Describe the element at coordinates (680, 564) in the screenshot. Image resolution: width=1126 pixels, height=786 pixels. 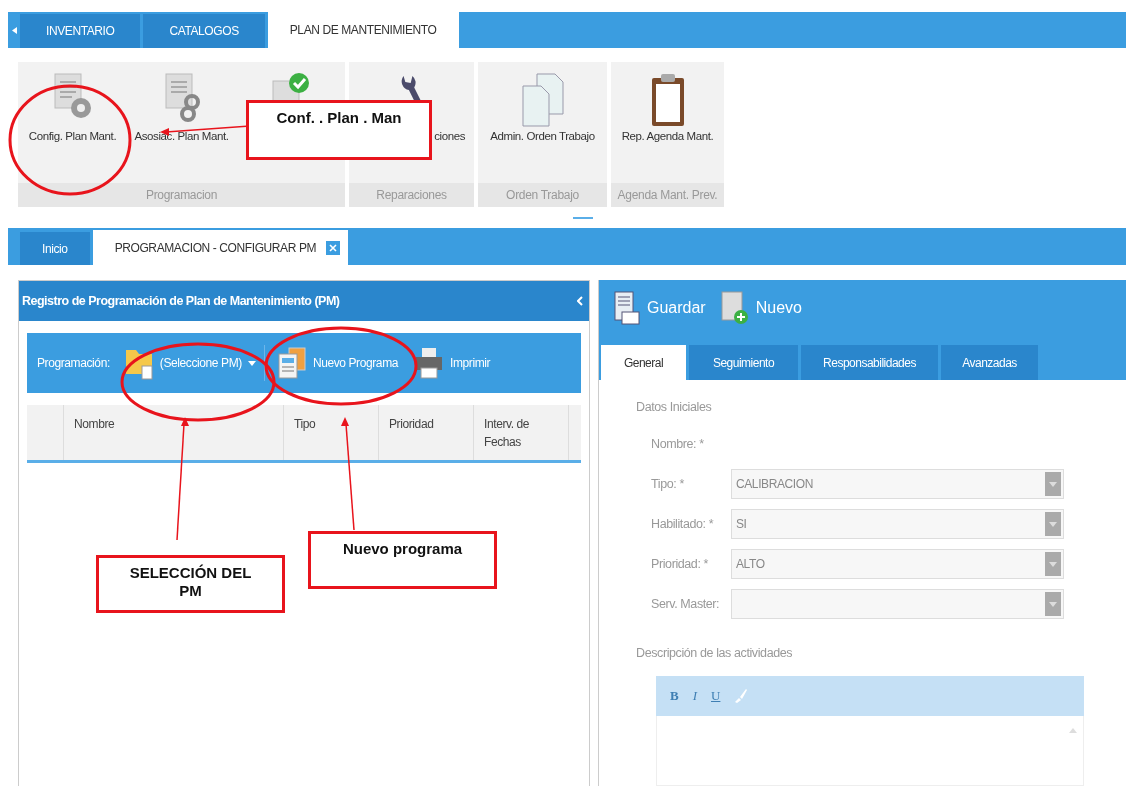
I see `field-label: Prioridad: *` at that location.